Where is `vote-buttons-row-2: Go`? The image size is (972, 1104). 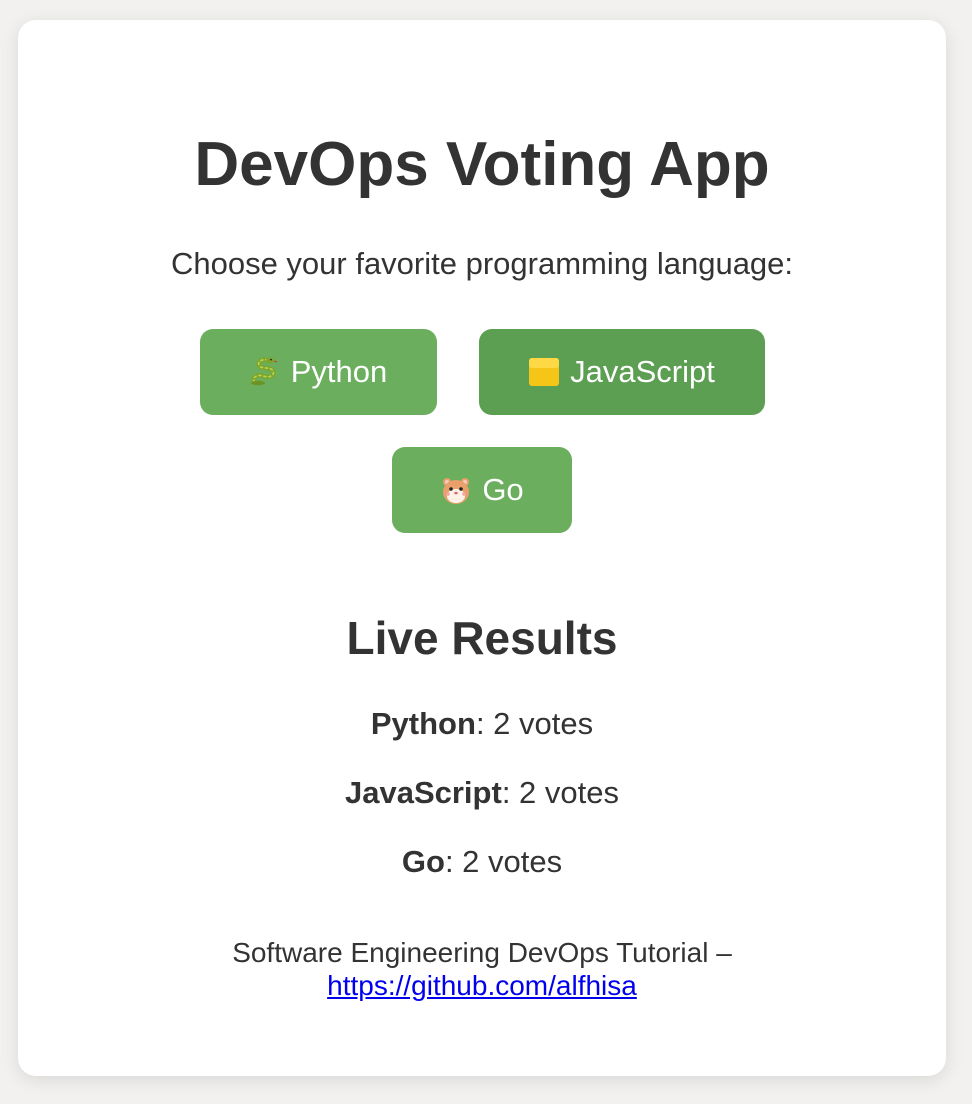
vote-buttons-row-2: Go is located at coordinates (482, 490).